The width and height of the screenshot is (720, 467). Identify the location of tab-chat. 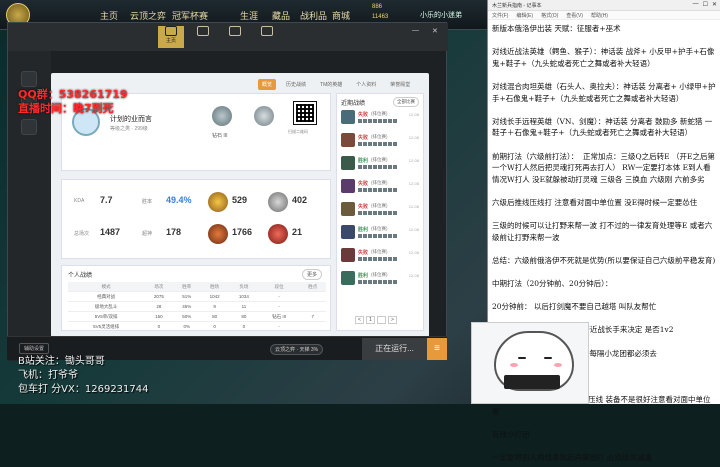
(203, 37).